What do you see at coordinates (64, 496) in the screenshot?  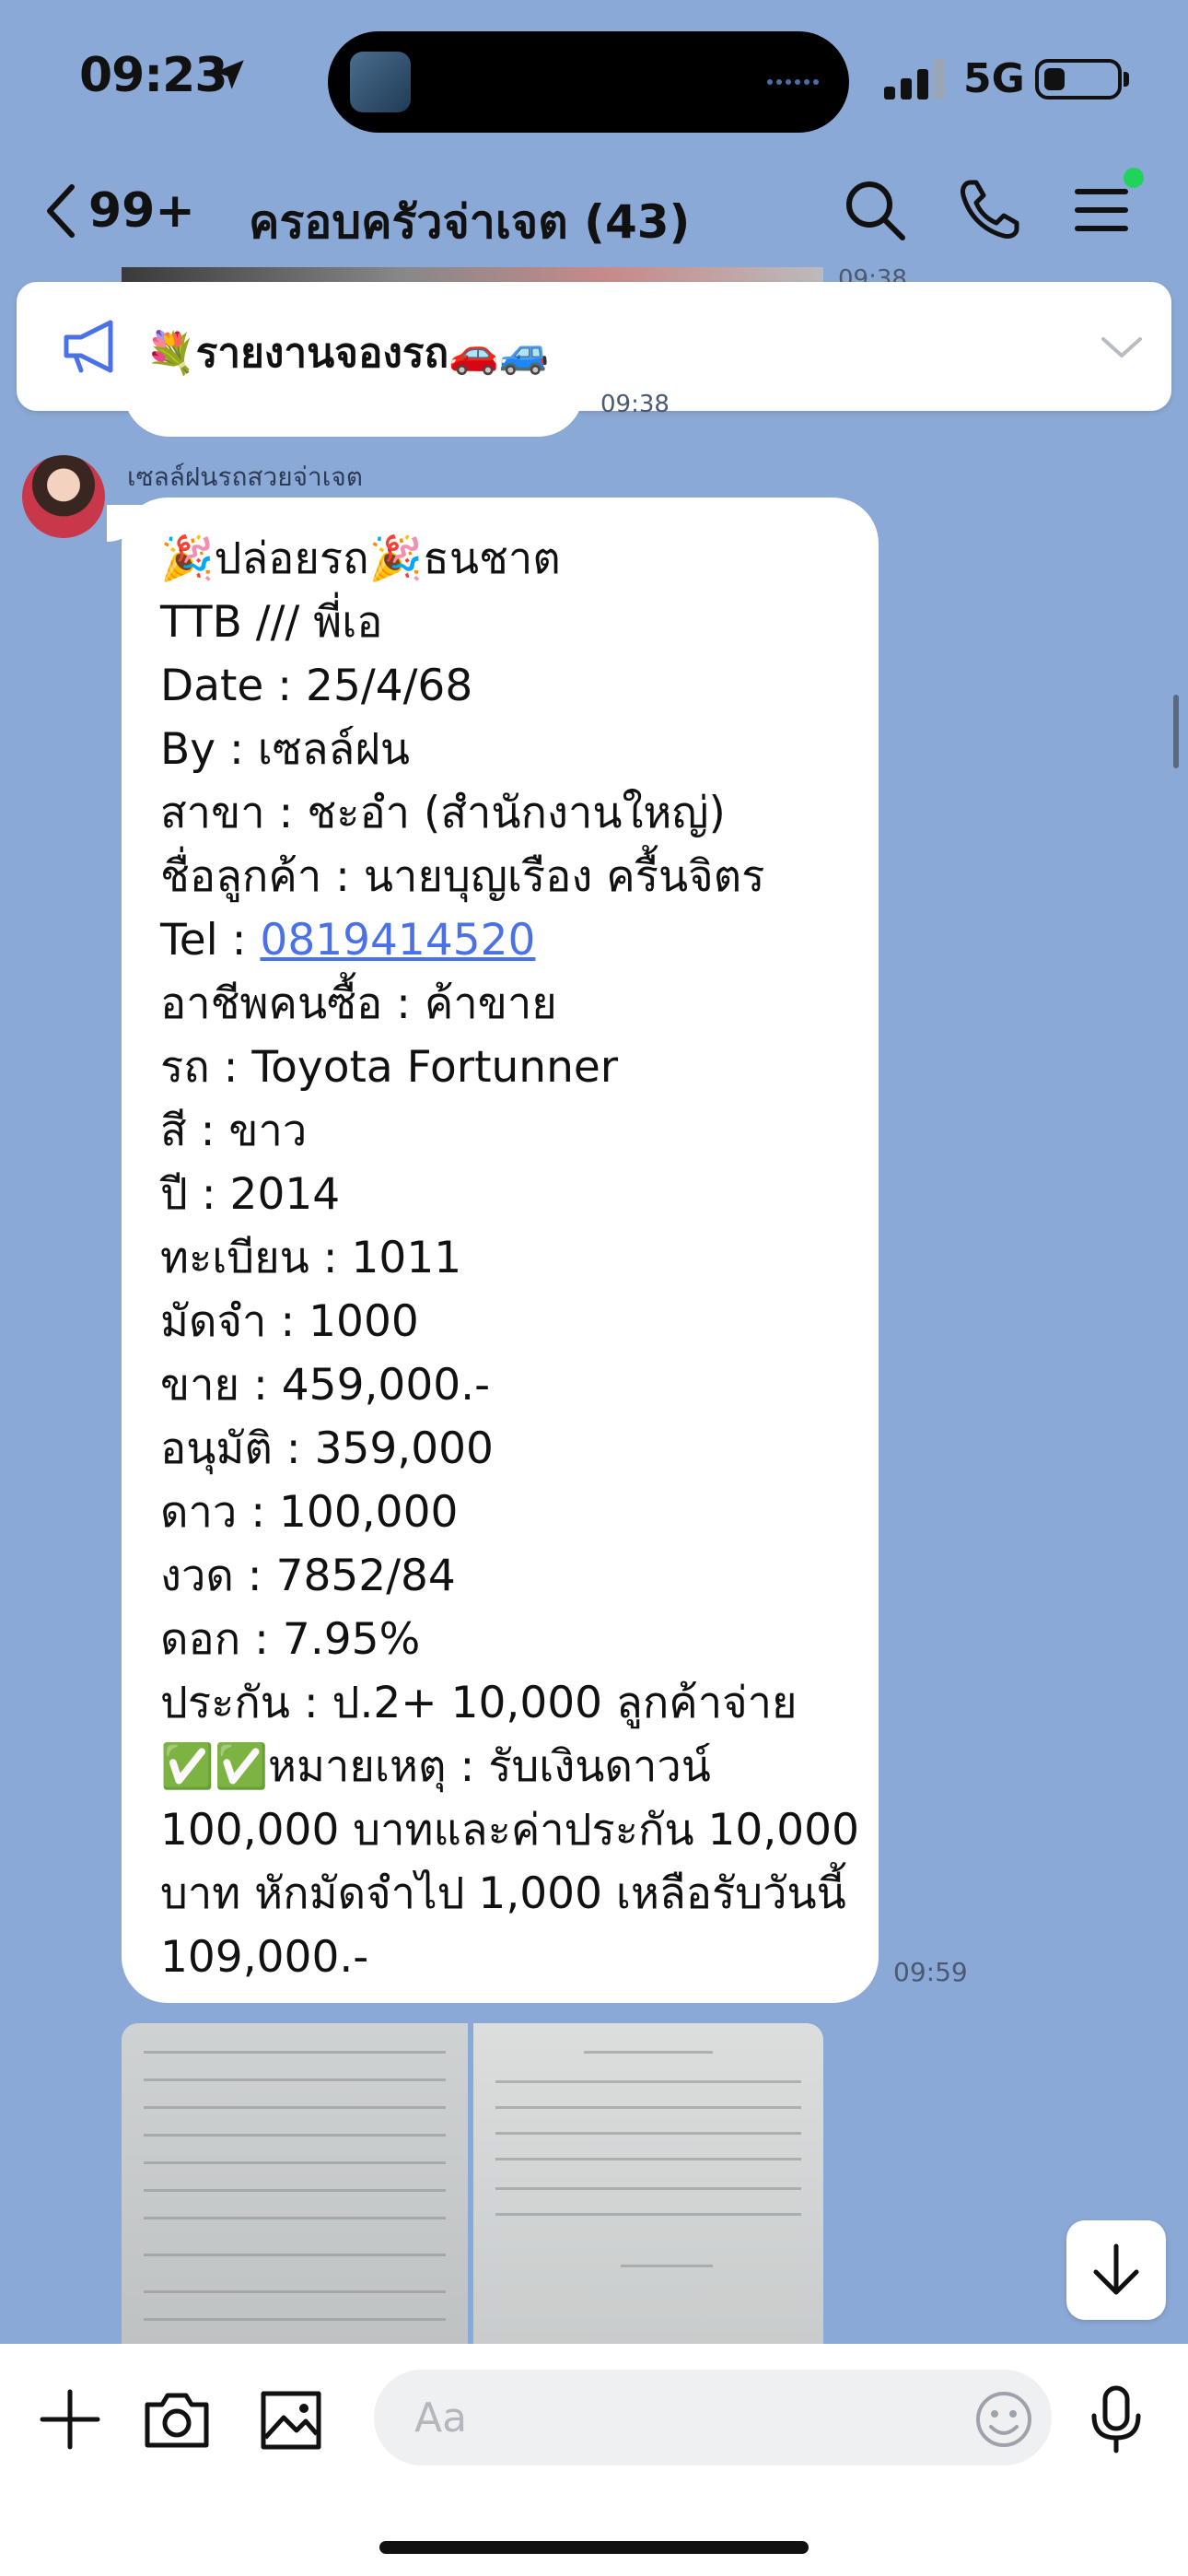 I see `sender-avatar` at bounding box center [64, 496].